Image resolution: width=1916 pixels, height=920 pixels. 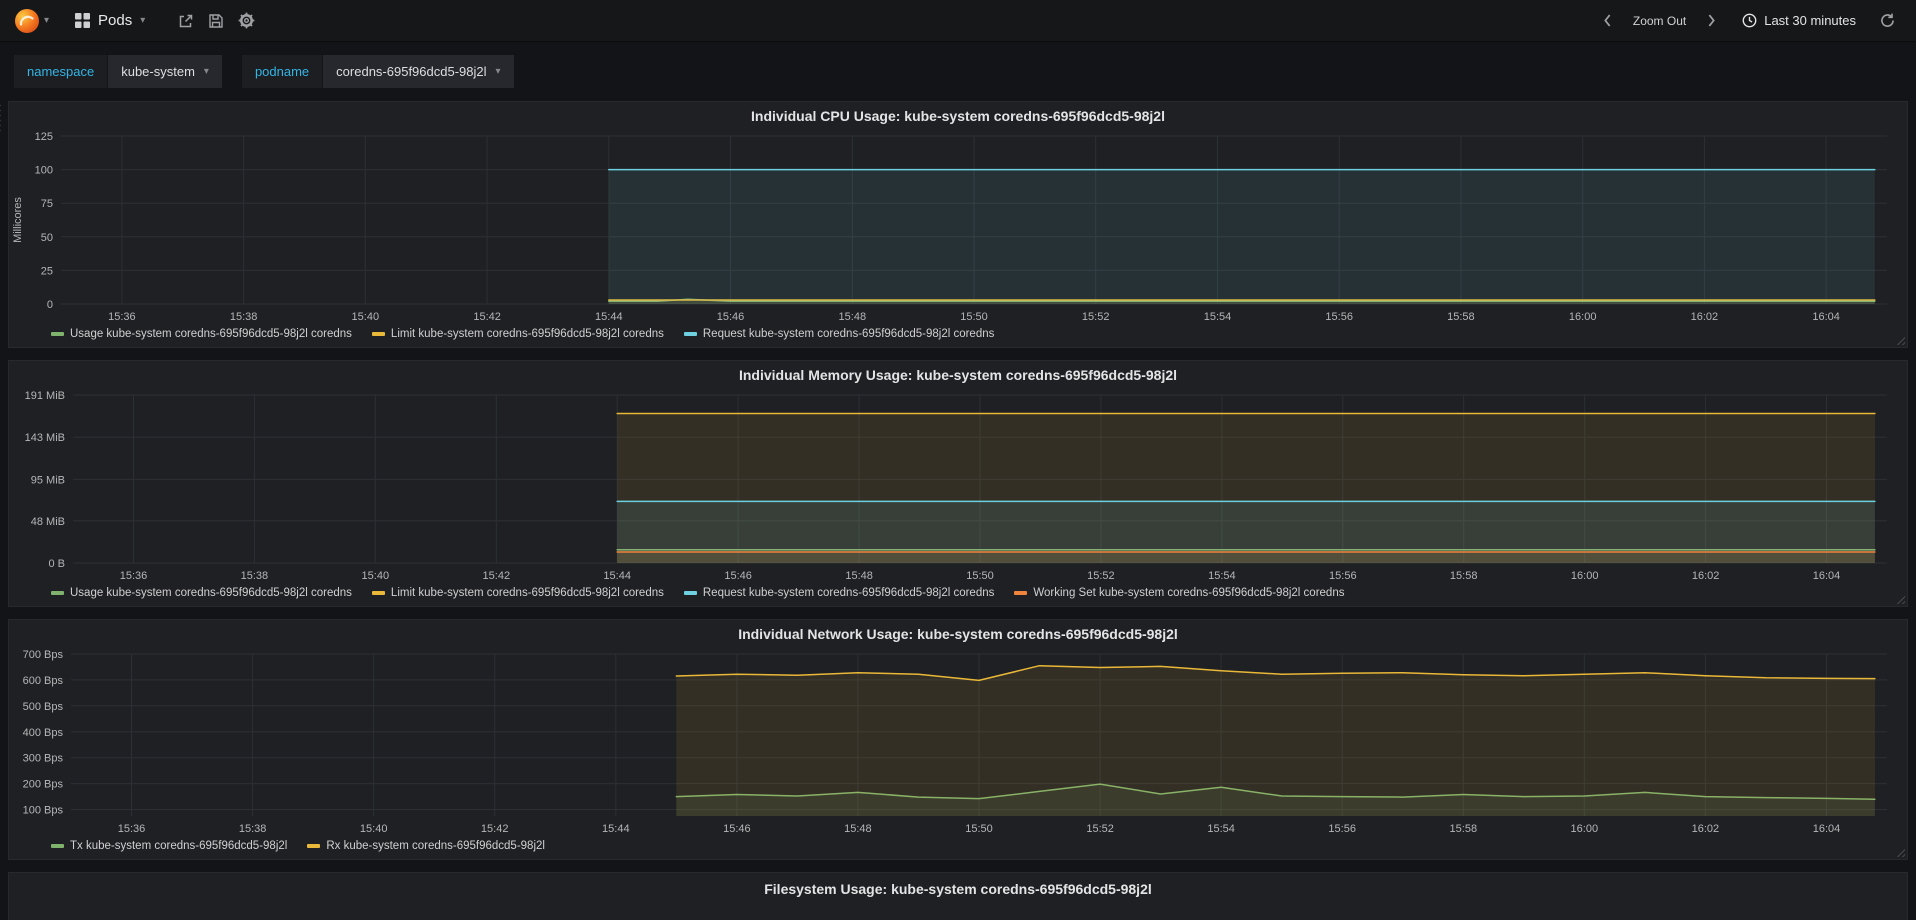 I want to click on navbar: ▾ Pods ▾ Zoom Out Last 30 minutes, so click(x=958, y=21).